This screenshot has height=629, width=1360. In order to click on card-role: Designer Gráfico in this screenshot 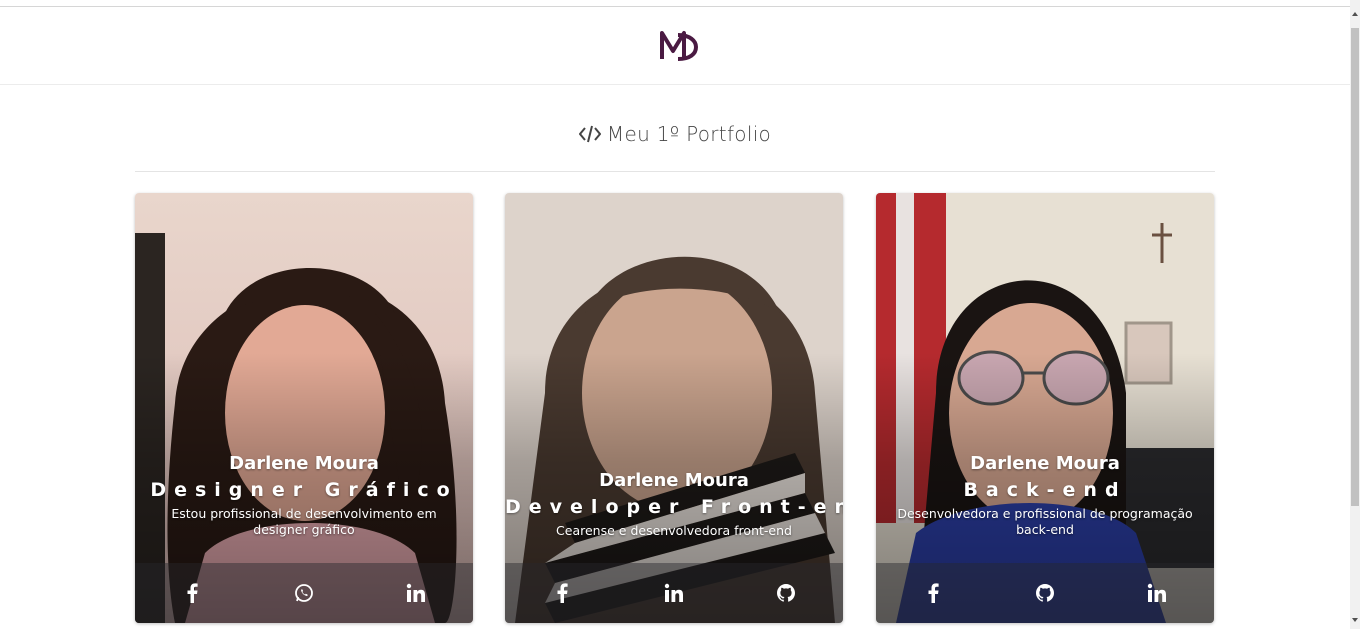, I will do `click(304, 490)`.